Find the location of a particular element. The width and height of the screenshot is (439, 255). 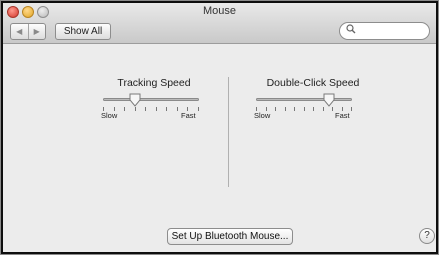

tracking-speed-label: Tracking Speed is located at coordinates (154, 83).